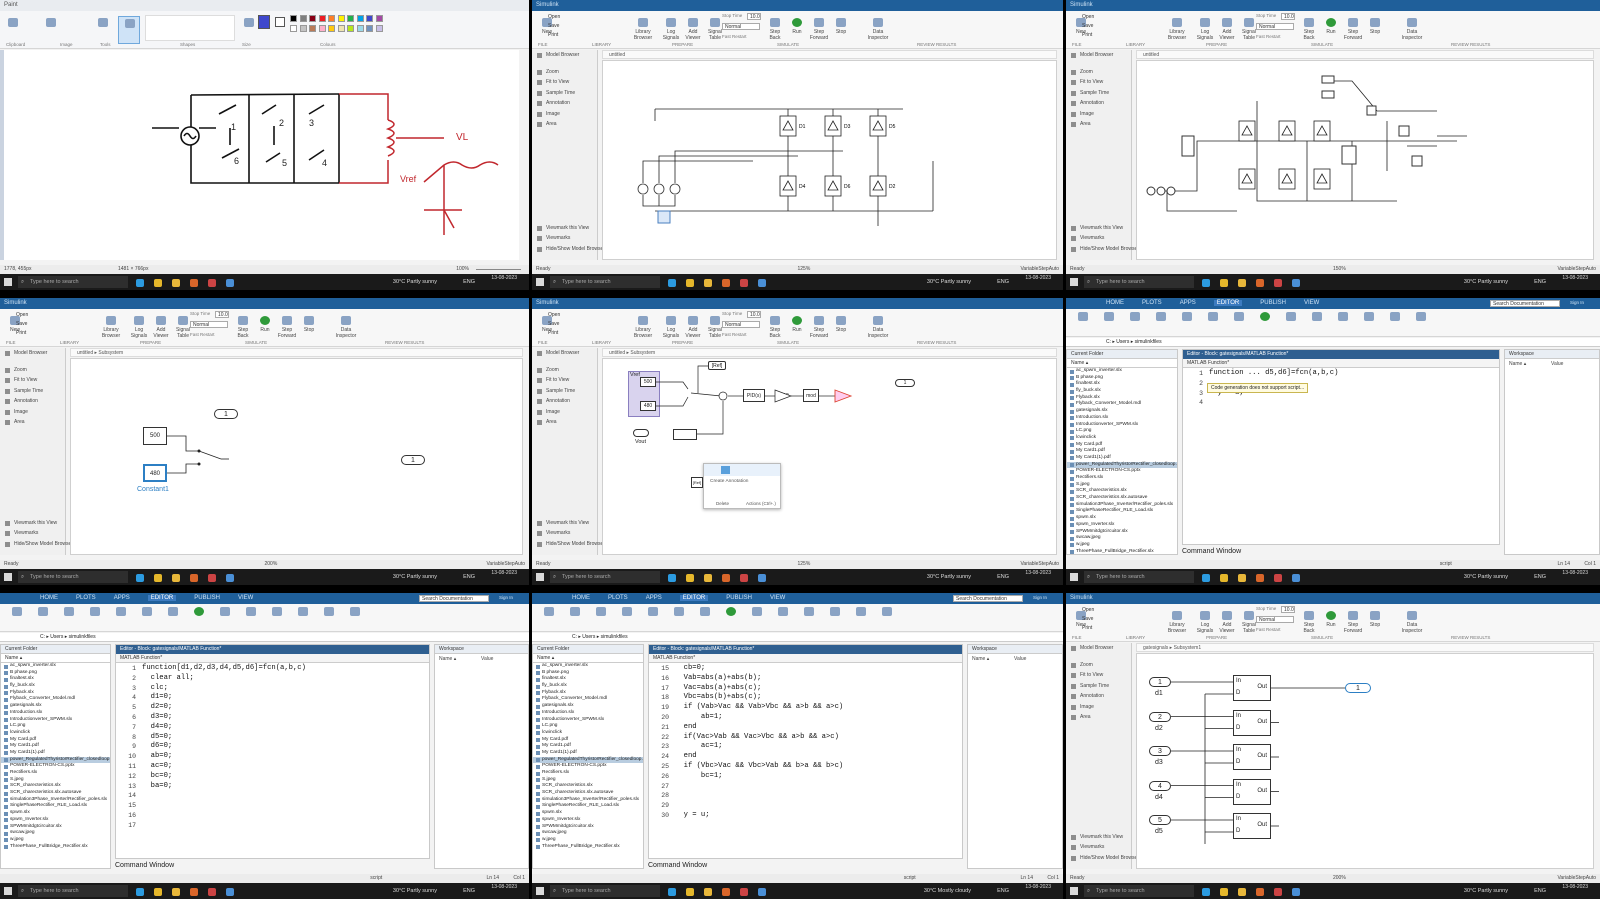  Describe the element at coordinates (1228, 303) in the screenshot. I see `matlab-tab: EDITOR` at that location.